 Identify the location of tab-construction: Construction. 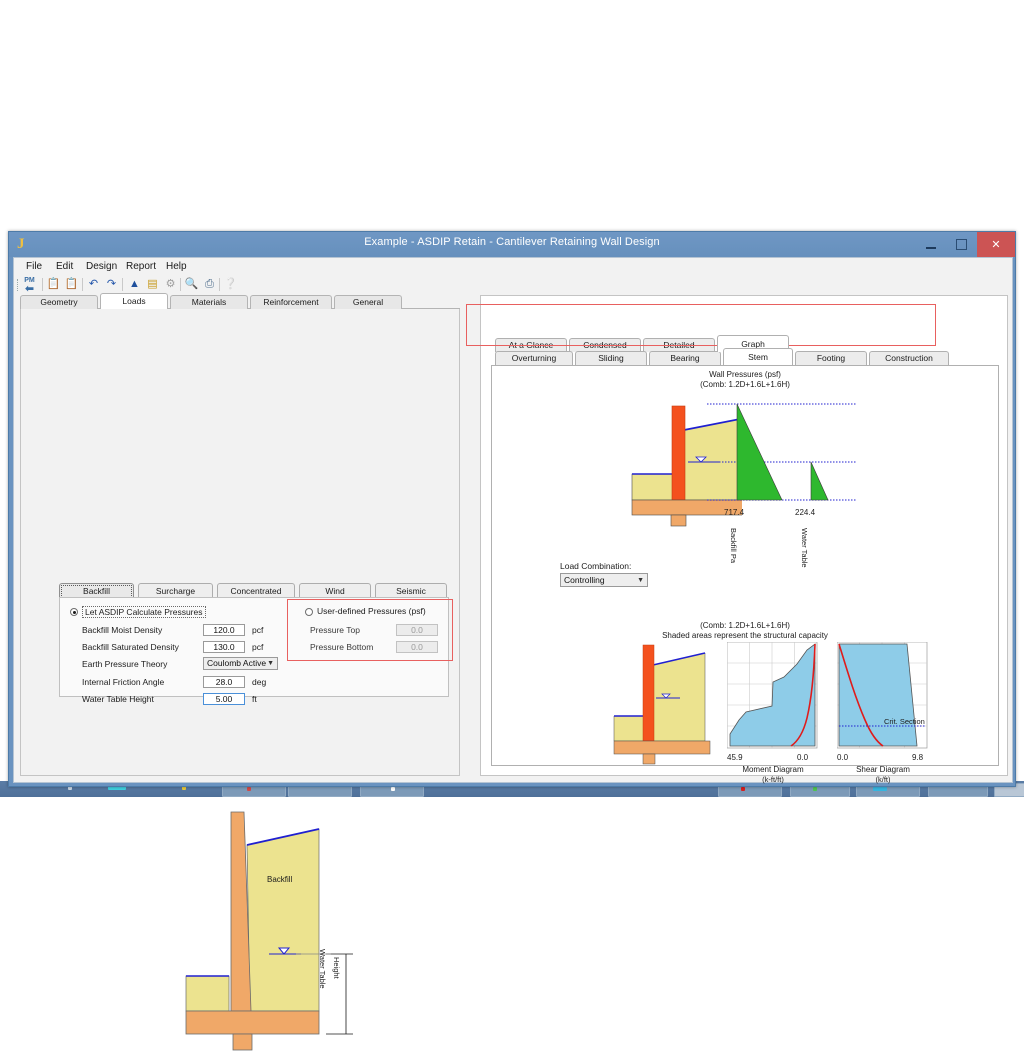
(909, 358).